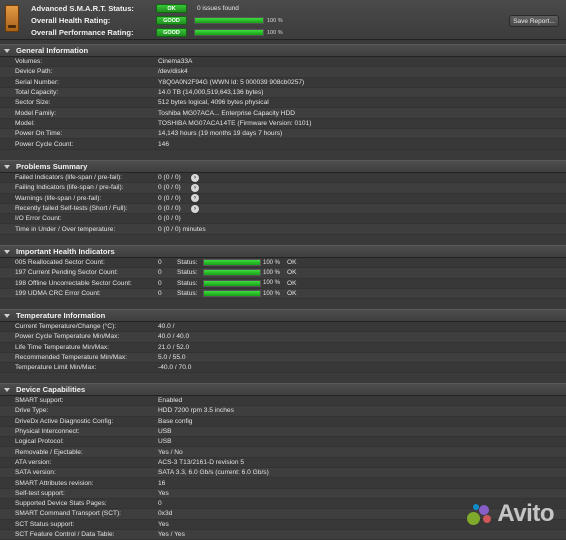 The image size is (566, 540). What do you see at coordinates (12, 18) in the screenshot?
I see `external-drive-icon` at bounding box center [12, 18].